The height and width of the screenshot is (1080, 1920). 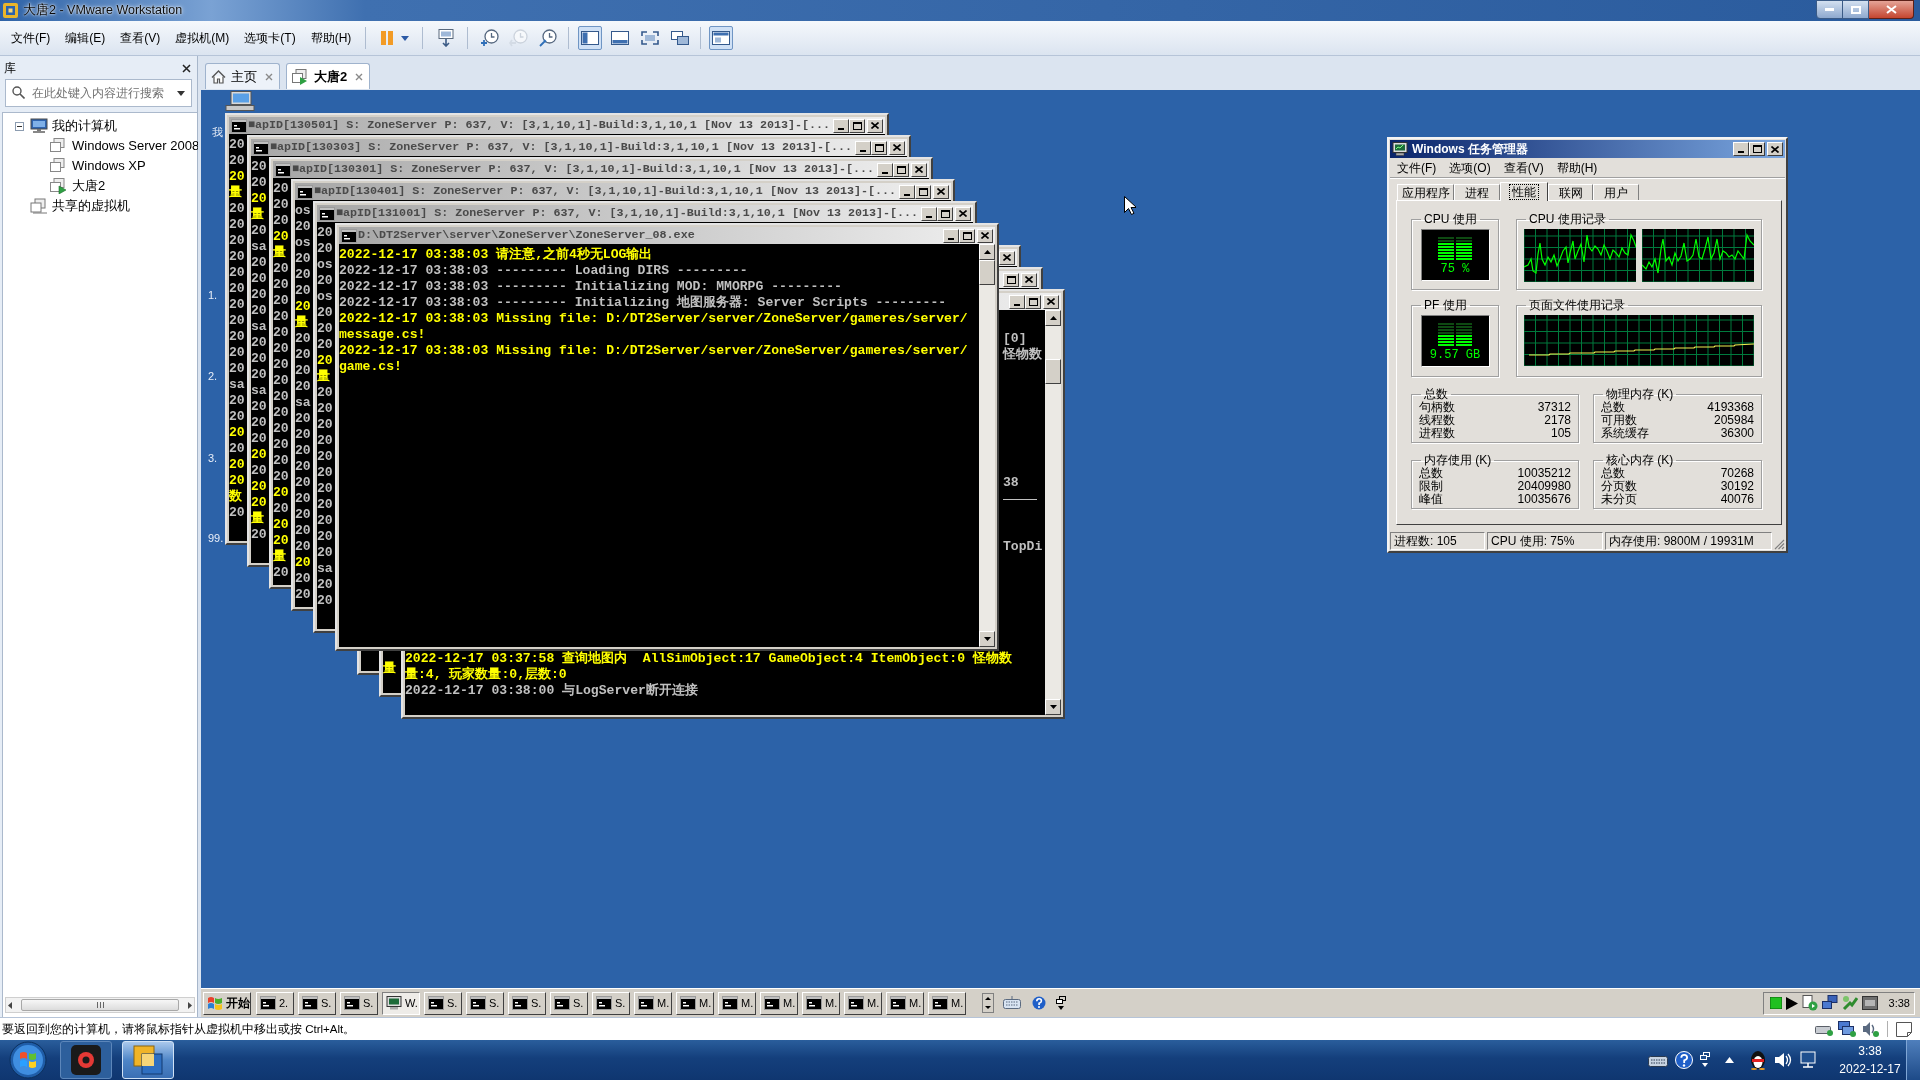 What do you see at coordinates (227, 1003) in the screenshot?
I see `start-button: 开始` at bounding box center [227, 1003].